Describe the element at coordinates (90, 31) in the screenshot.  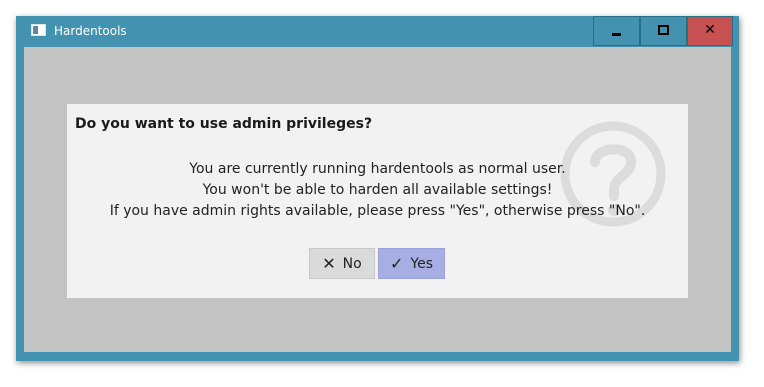
I see `window-title: Hardentools` at that location.